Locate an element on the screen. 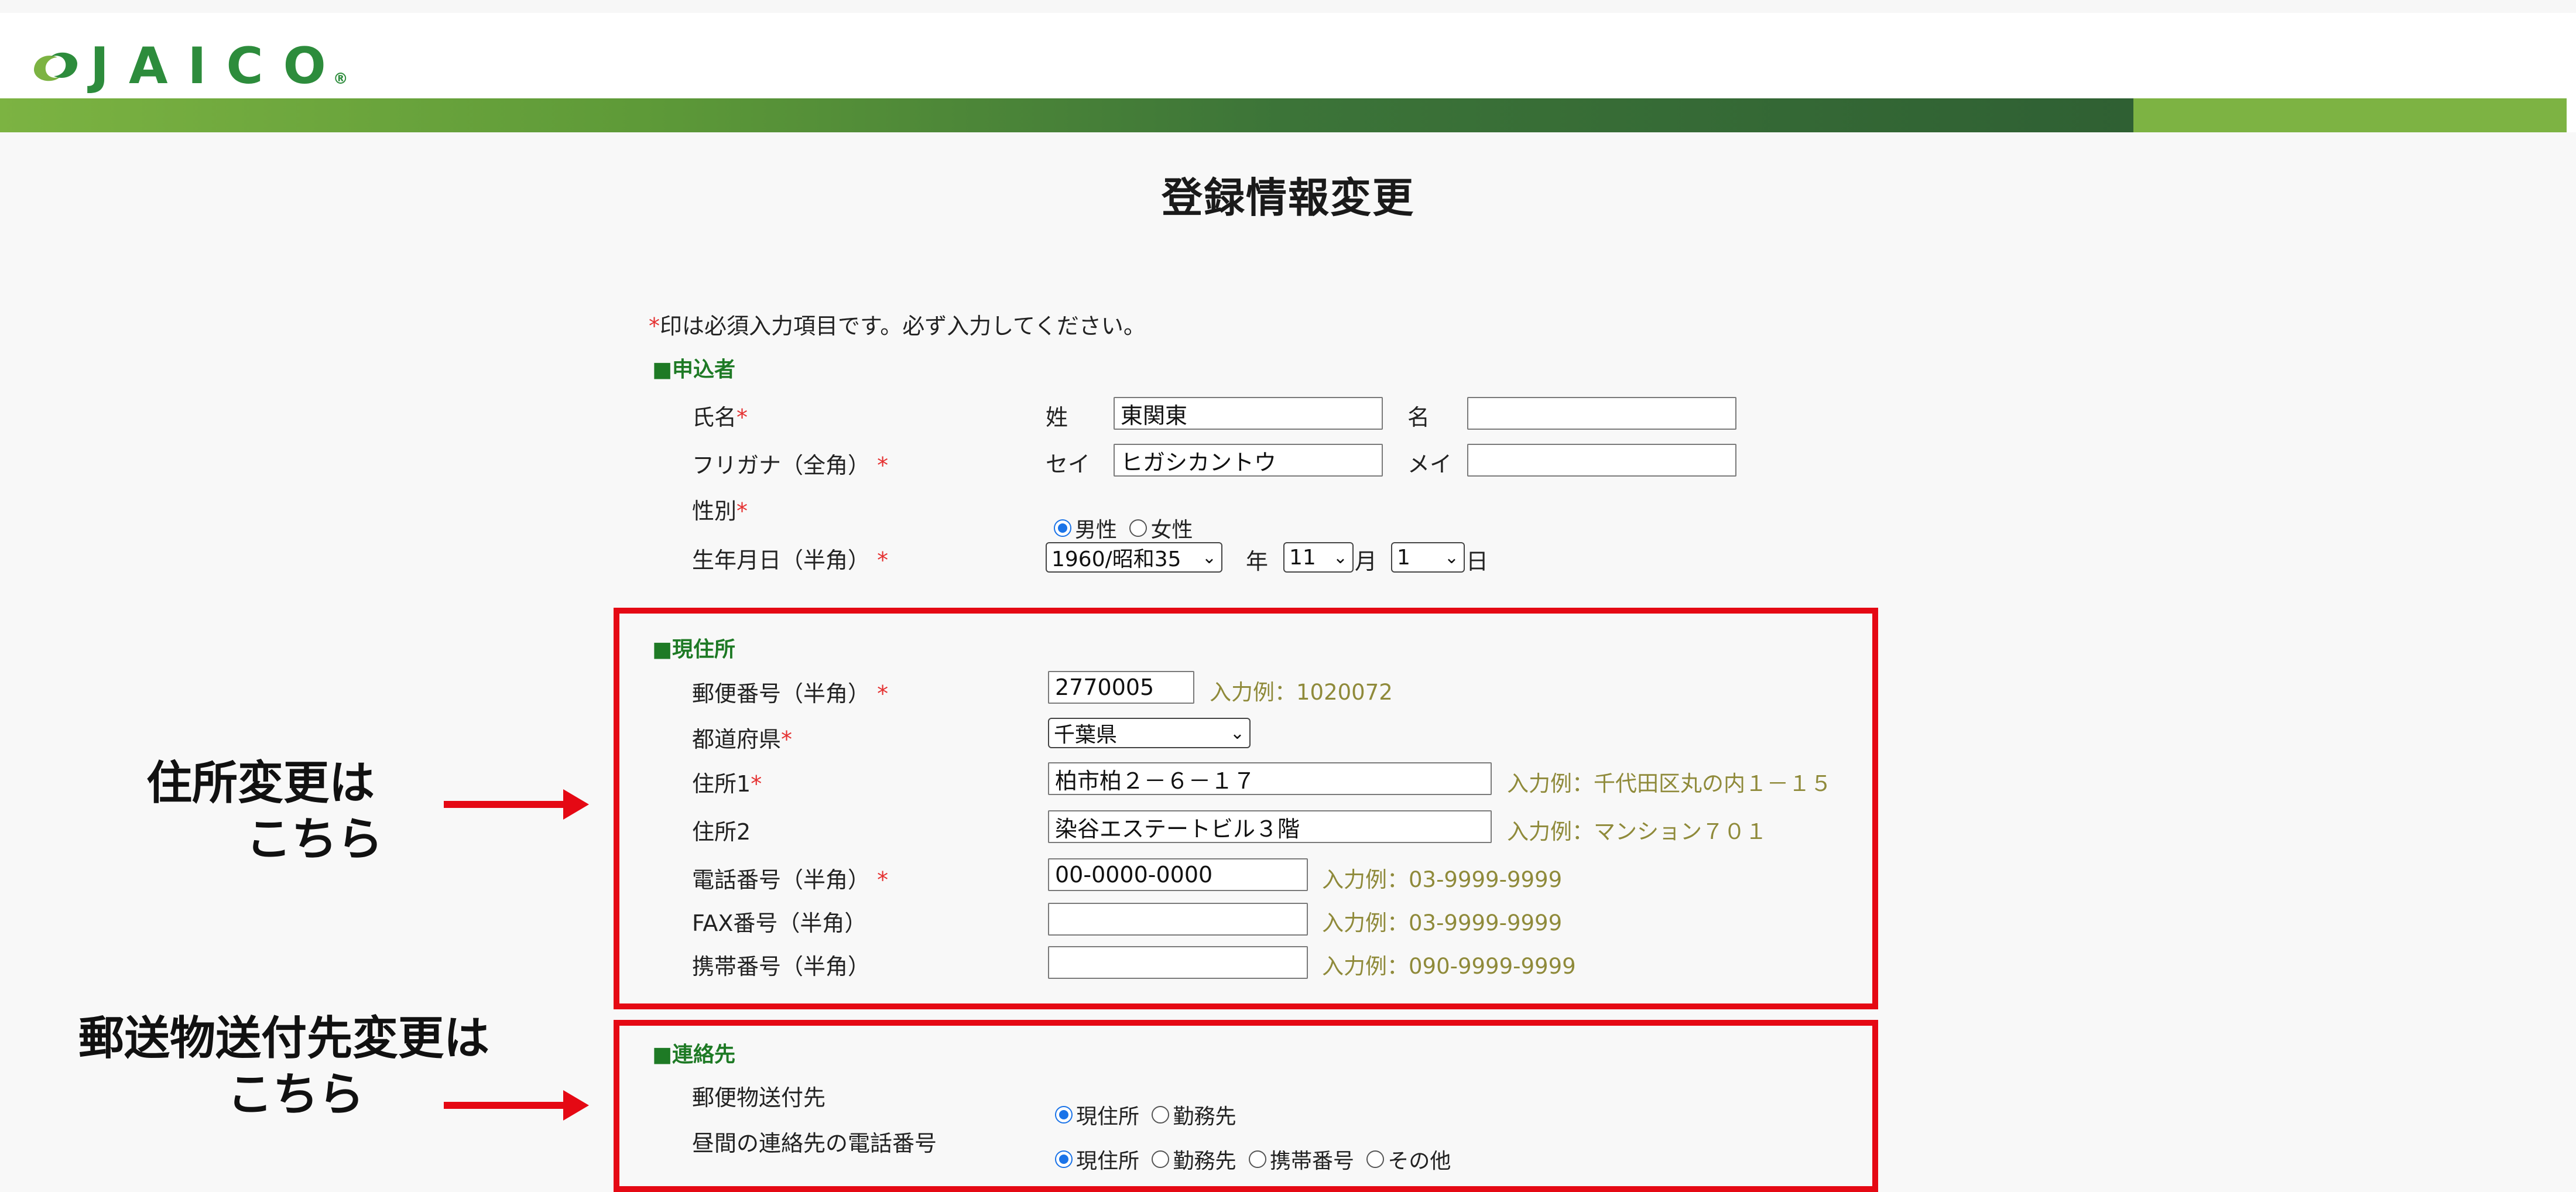  day-tel-home-radio is located at coordinates (1064, 1159).